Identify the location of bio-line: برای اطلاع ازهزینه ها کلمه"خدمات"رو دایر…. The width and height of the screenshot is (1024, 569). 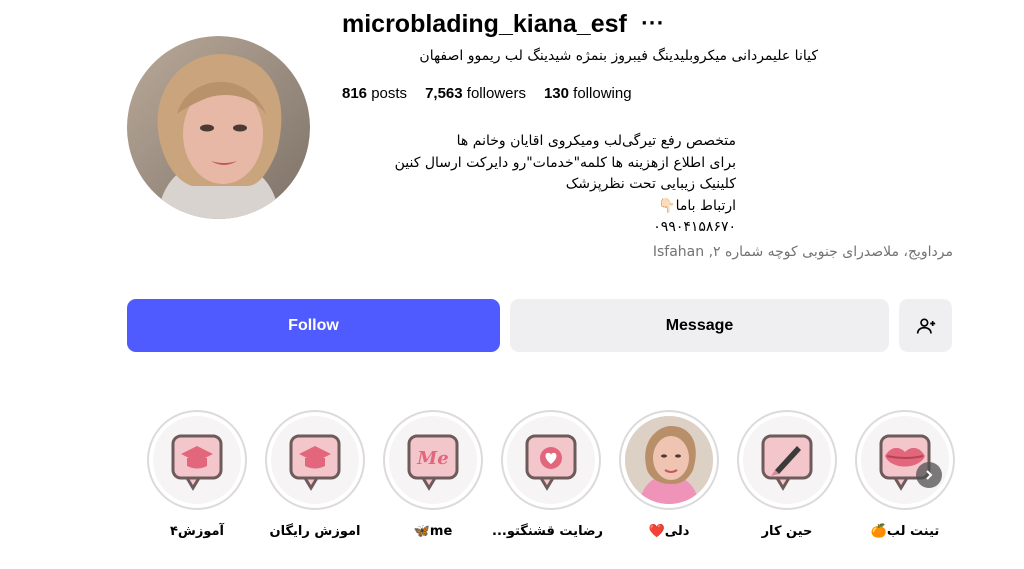
(565, 162).